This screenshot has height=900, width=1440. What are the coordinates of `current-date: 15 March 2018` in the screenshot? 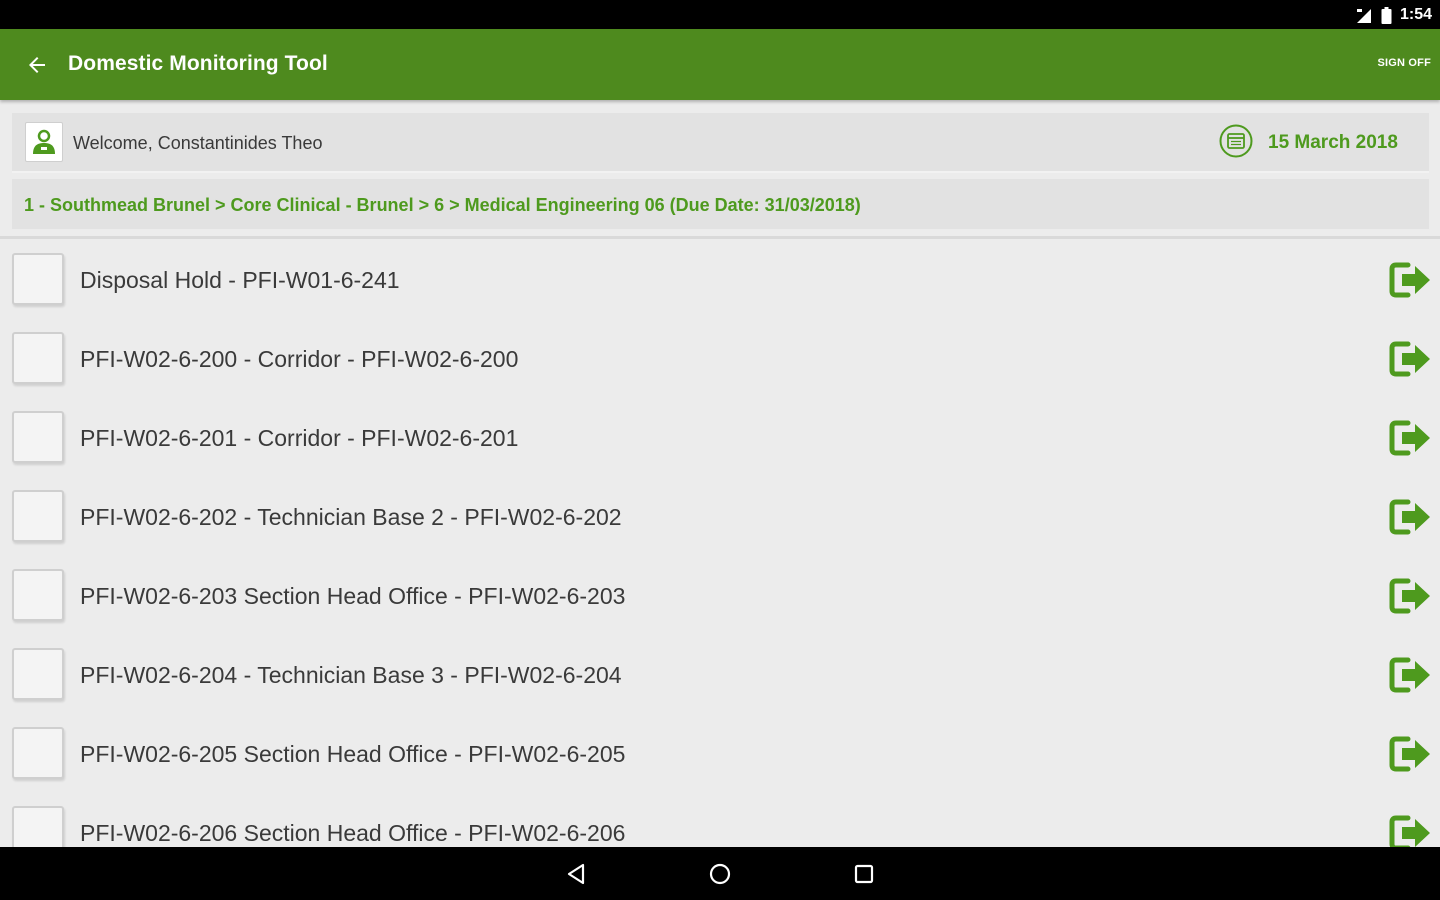 It's located at (1333, 143).